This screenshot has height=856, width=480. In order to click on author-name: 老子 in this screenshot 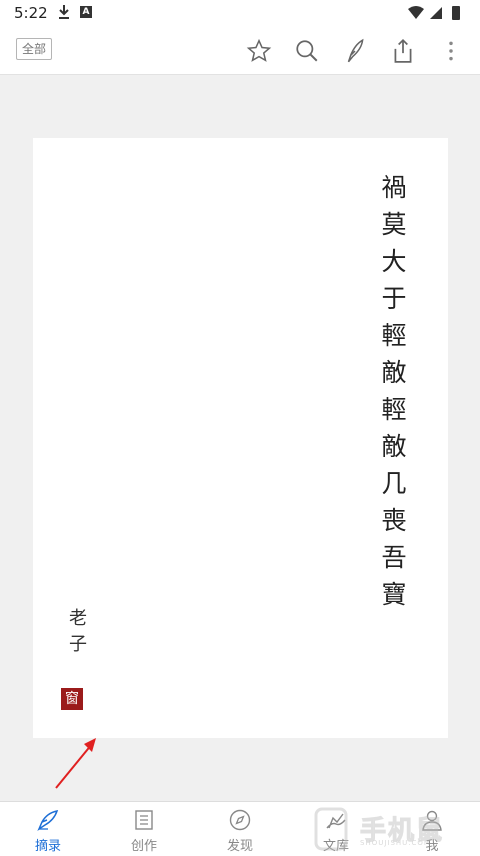, I will do `click(76, 634)`.